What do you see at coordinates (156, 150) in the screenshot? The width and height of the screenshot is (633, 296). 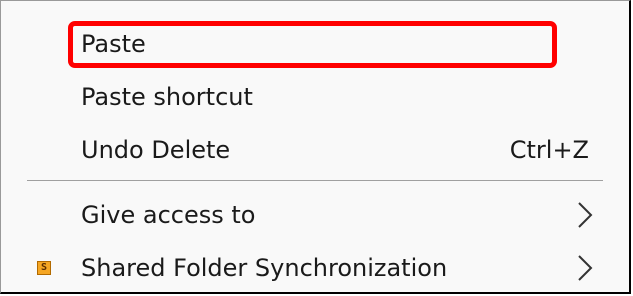 I see `menu-item-label: Undo Delete` at bounding box center [156, 150].